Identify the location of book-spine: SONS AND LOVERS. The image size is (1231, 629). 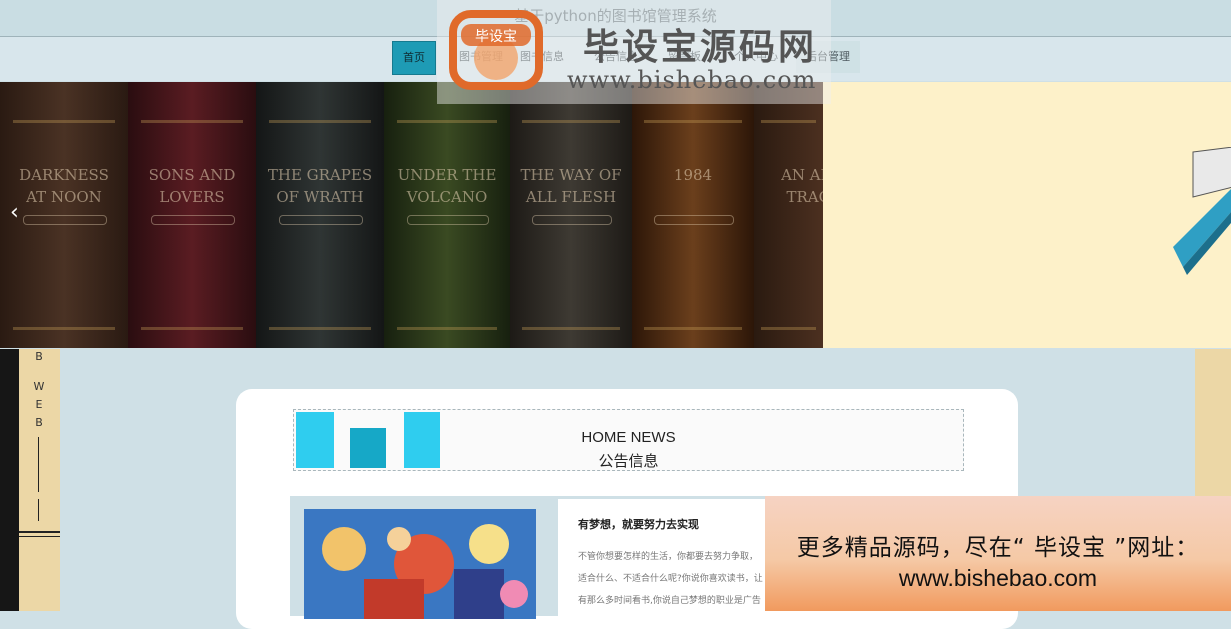
(192, 215).